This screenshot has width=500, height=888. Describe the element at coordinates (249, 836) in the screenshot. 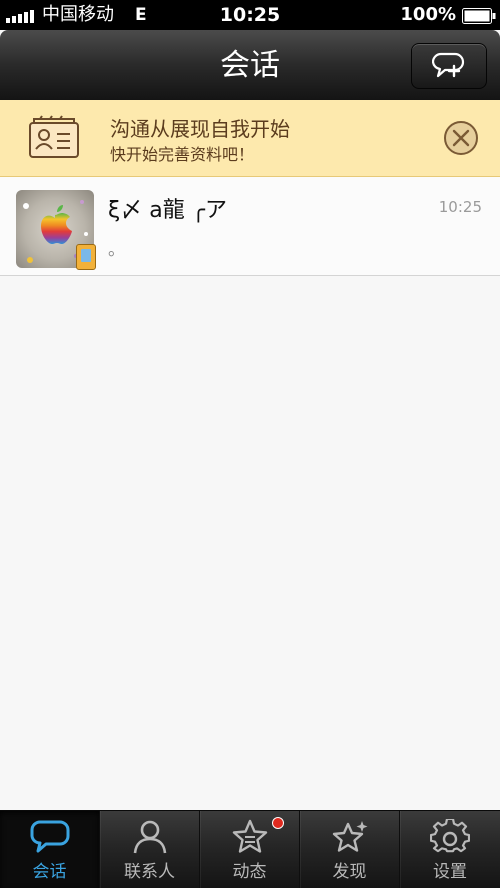

I see `star-icon` at that location.